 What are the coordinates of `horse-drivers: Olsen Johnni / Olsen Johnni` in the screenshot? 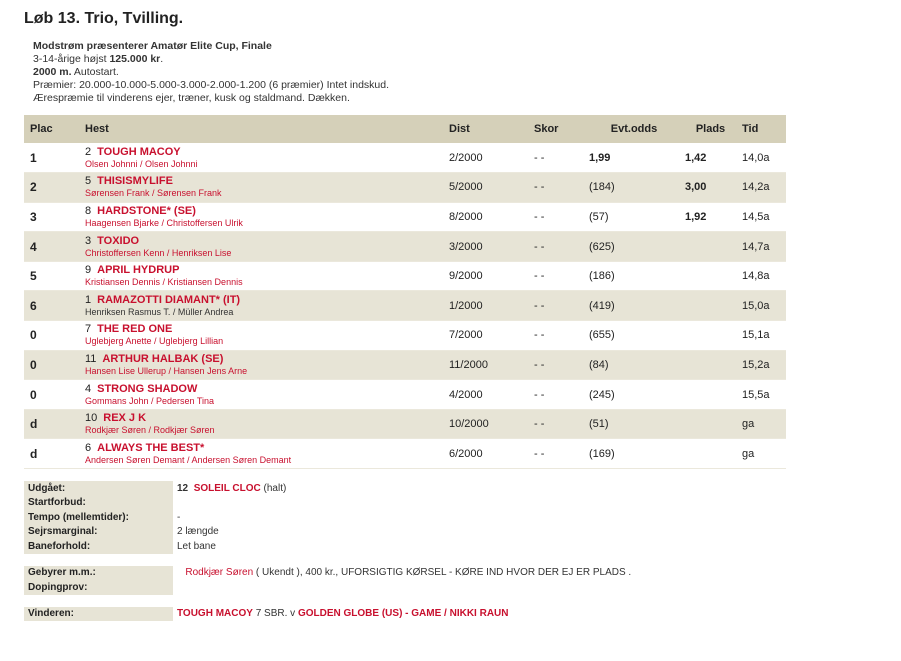 It's located at (264, 164).